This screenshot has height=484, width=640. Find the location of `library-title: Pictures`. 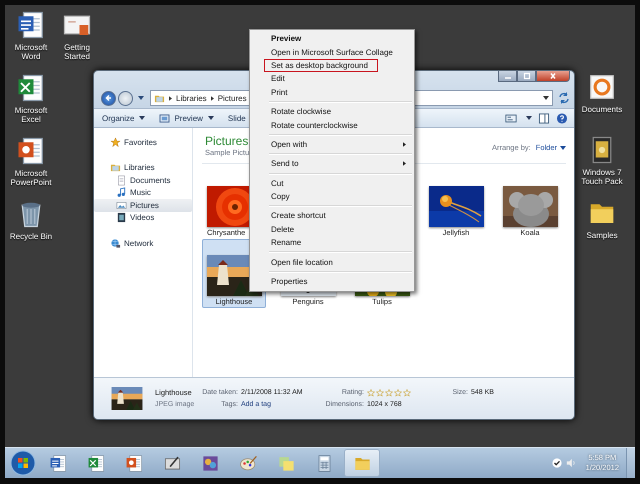

library-title: Pictures is located at coordinates (227, 141).